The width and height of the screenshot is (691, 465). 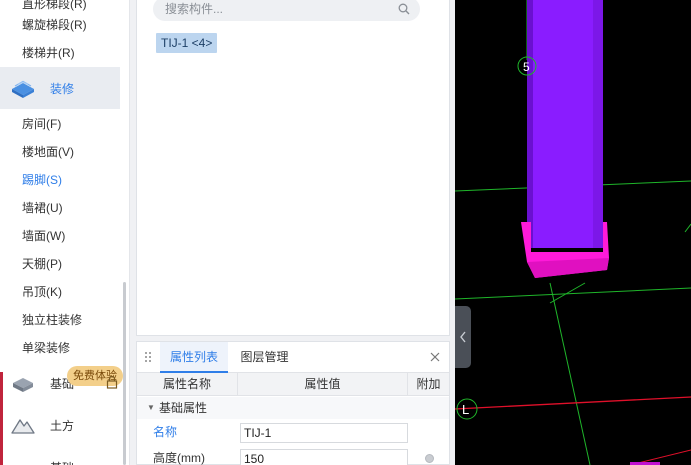 What do you see at coordinates (165, 432) in the screenshot?
I see `property-name-label: 名称` at bounding box center [165, 432].